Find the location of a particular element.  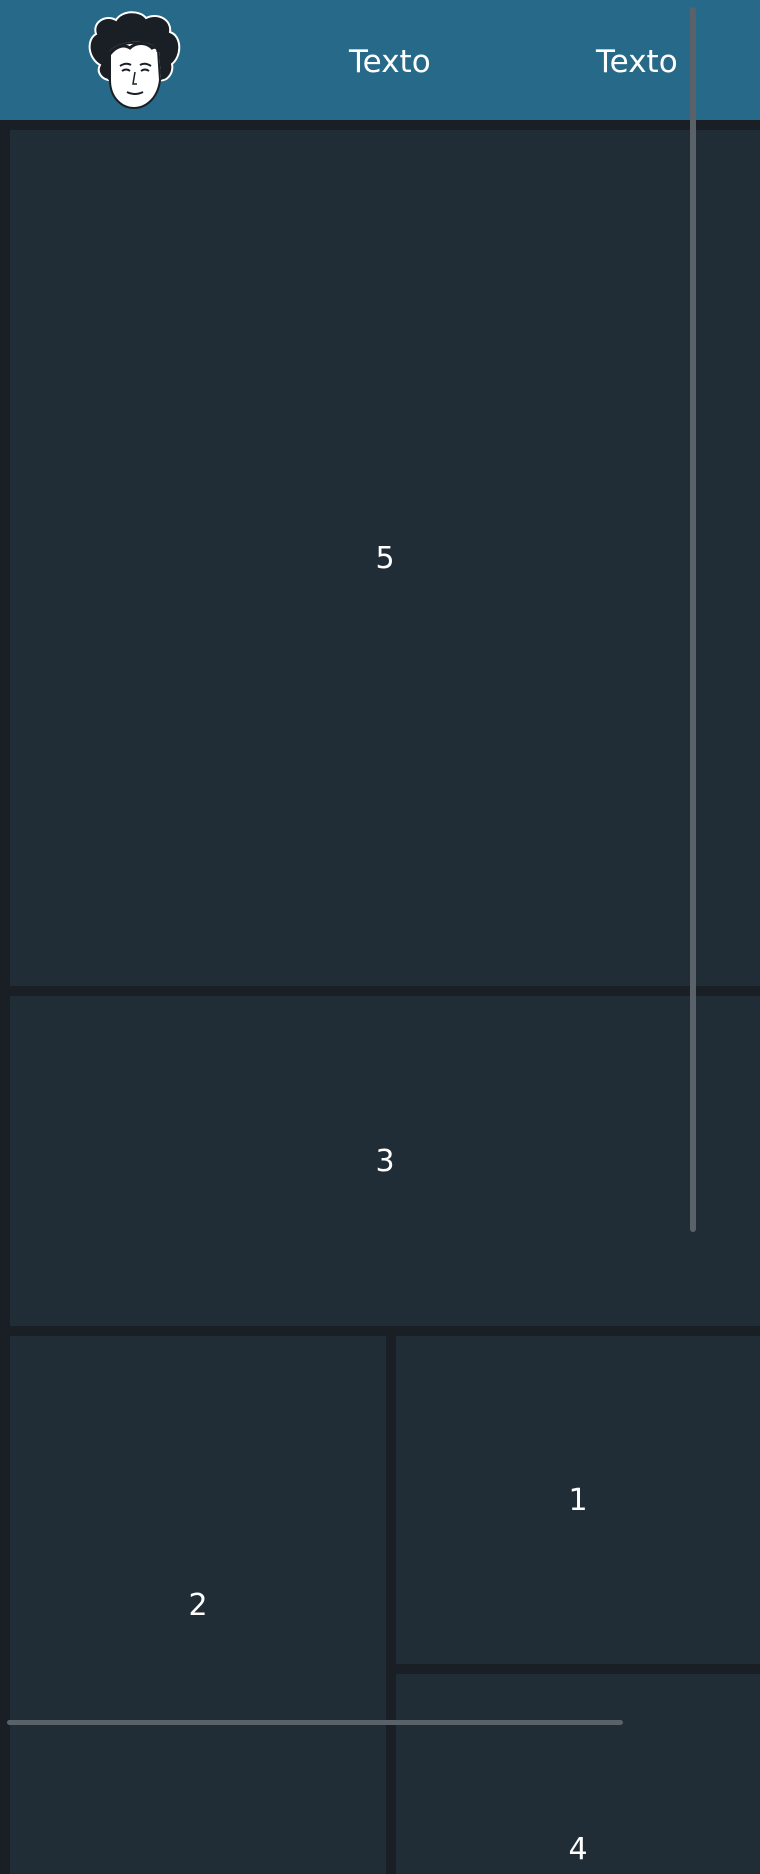

panel-label: 1 is located at coordinates (578, 1500).